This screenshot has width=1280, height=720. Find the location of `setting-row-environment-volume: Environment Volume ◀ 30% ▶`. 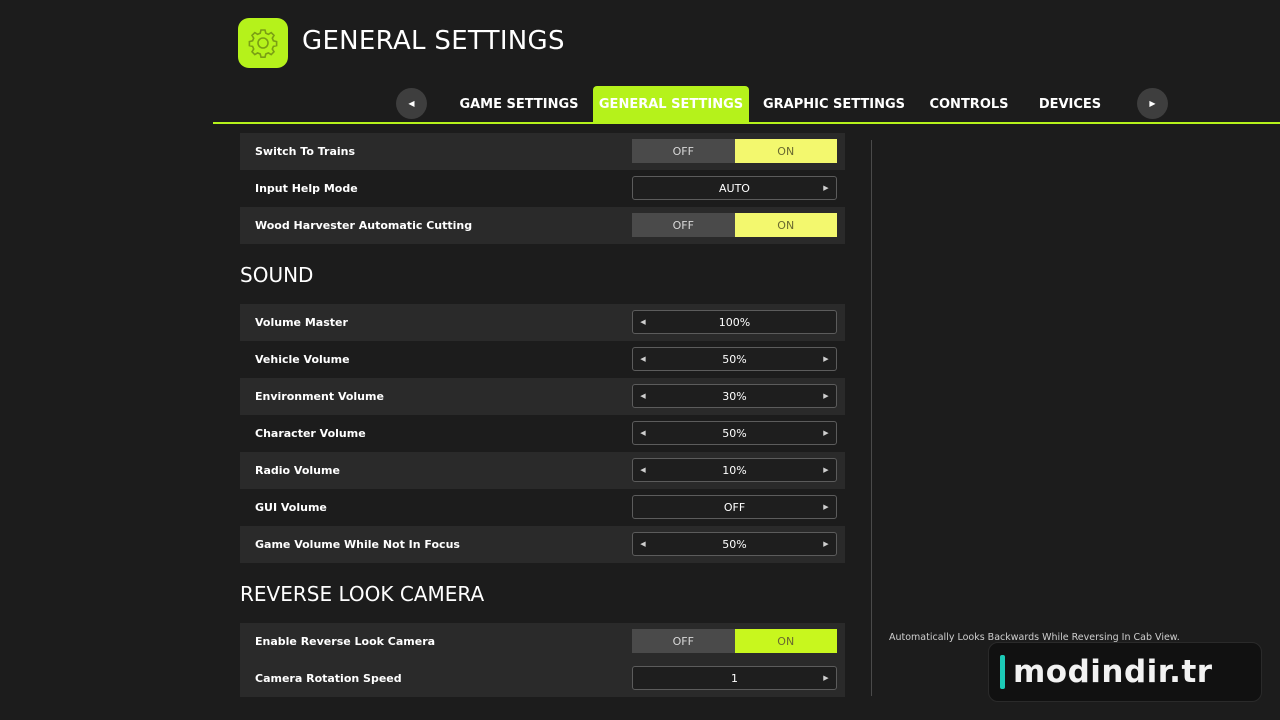

setting-row-environment-volume: Environment Volume ◀ 30% ▶ is located at coordinates (542, 396).